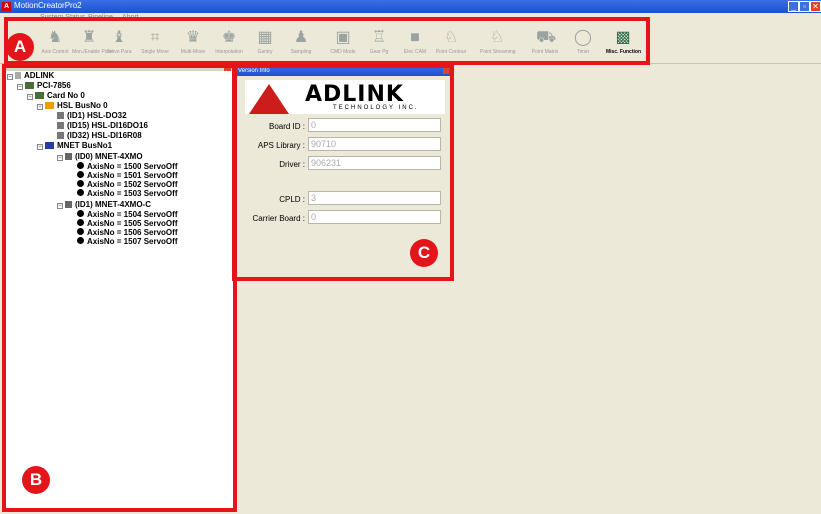 The width and height of the screenshot is (821, 514). Describe the element at coordinates (327, 41) in the screenshot. I see `callout-a-frame` at that location.